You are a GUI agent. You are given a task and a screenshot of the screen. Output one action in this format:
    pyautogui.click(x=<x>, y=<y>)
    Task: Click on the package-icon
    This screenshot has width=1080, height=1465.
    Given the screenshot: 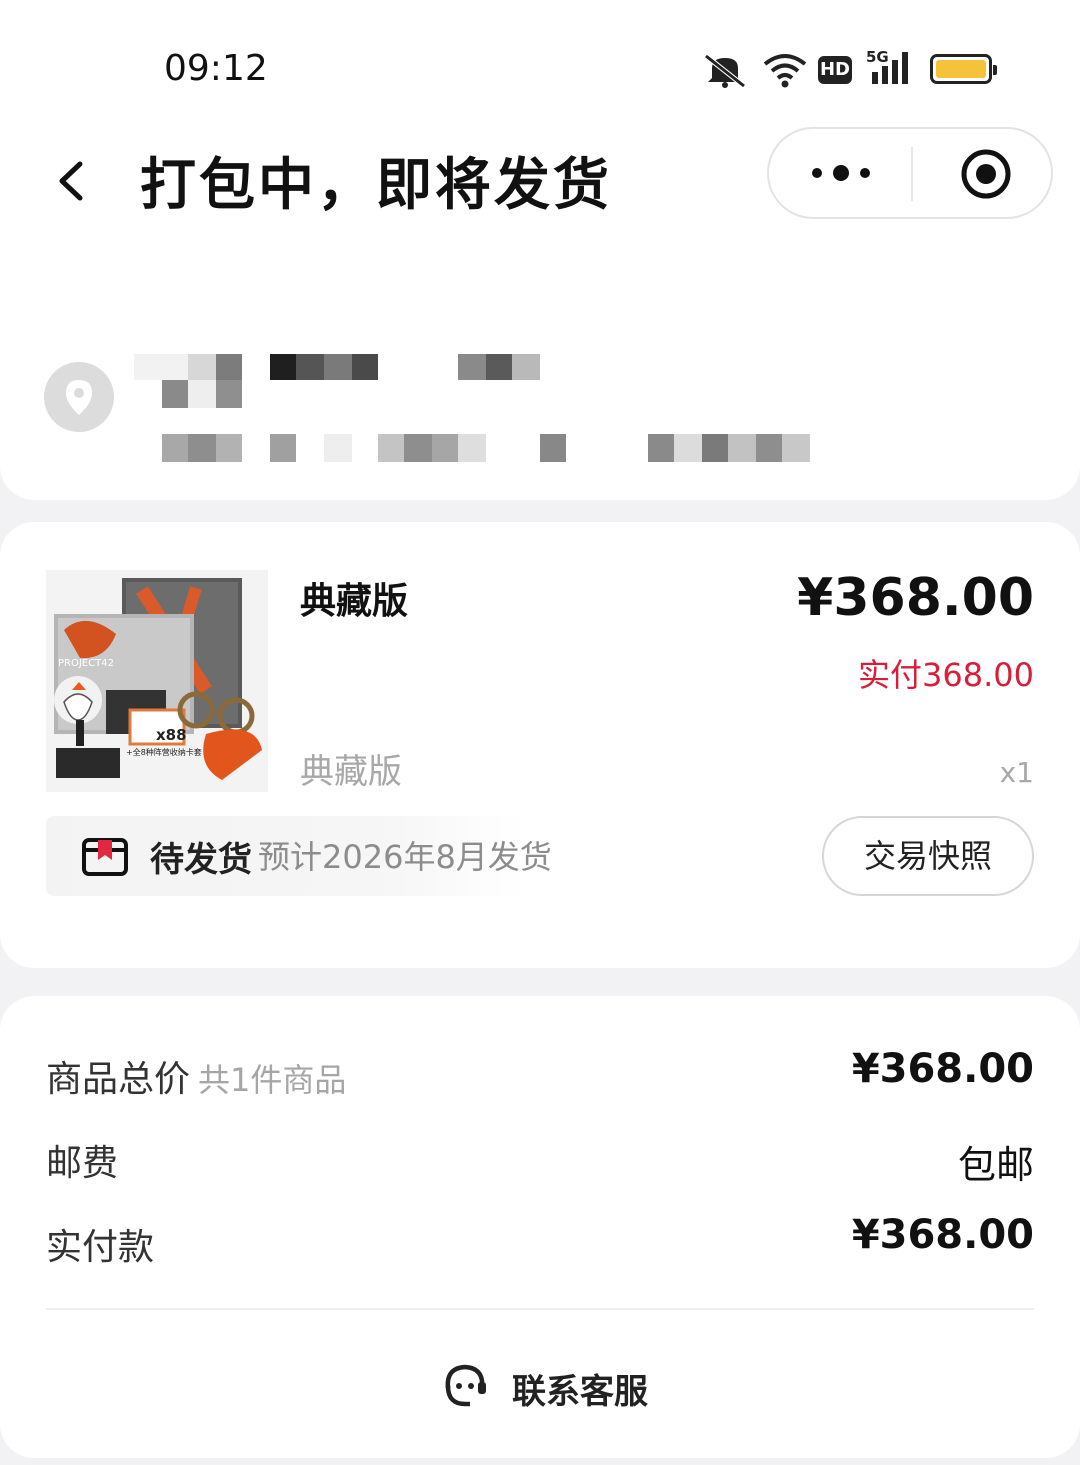 What is the action you would take?
    pyautogui.click(x=105, y=857)
    